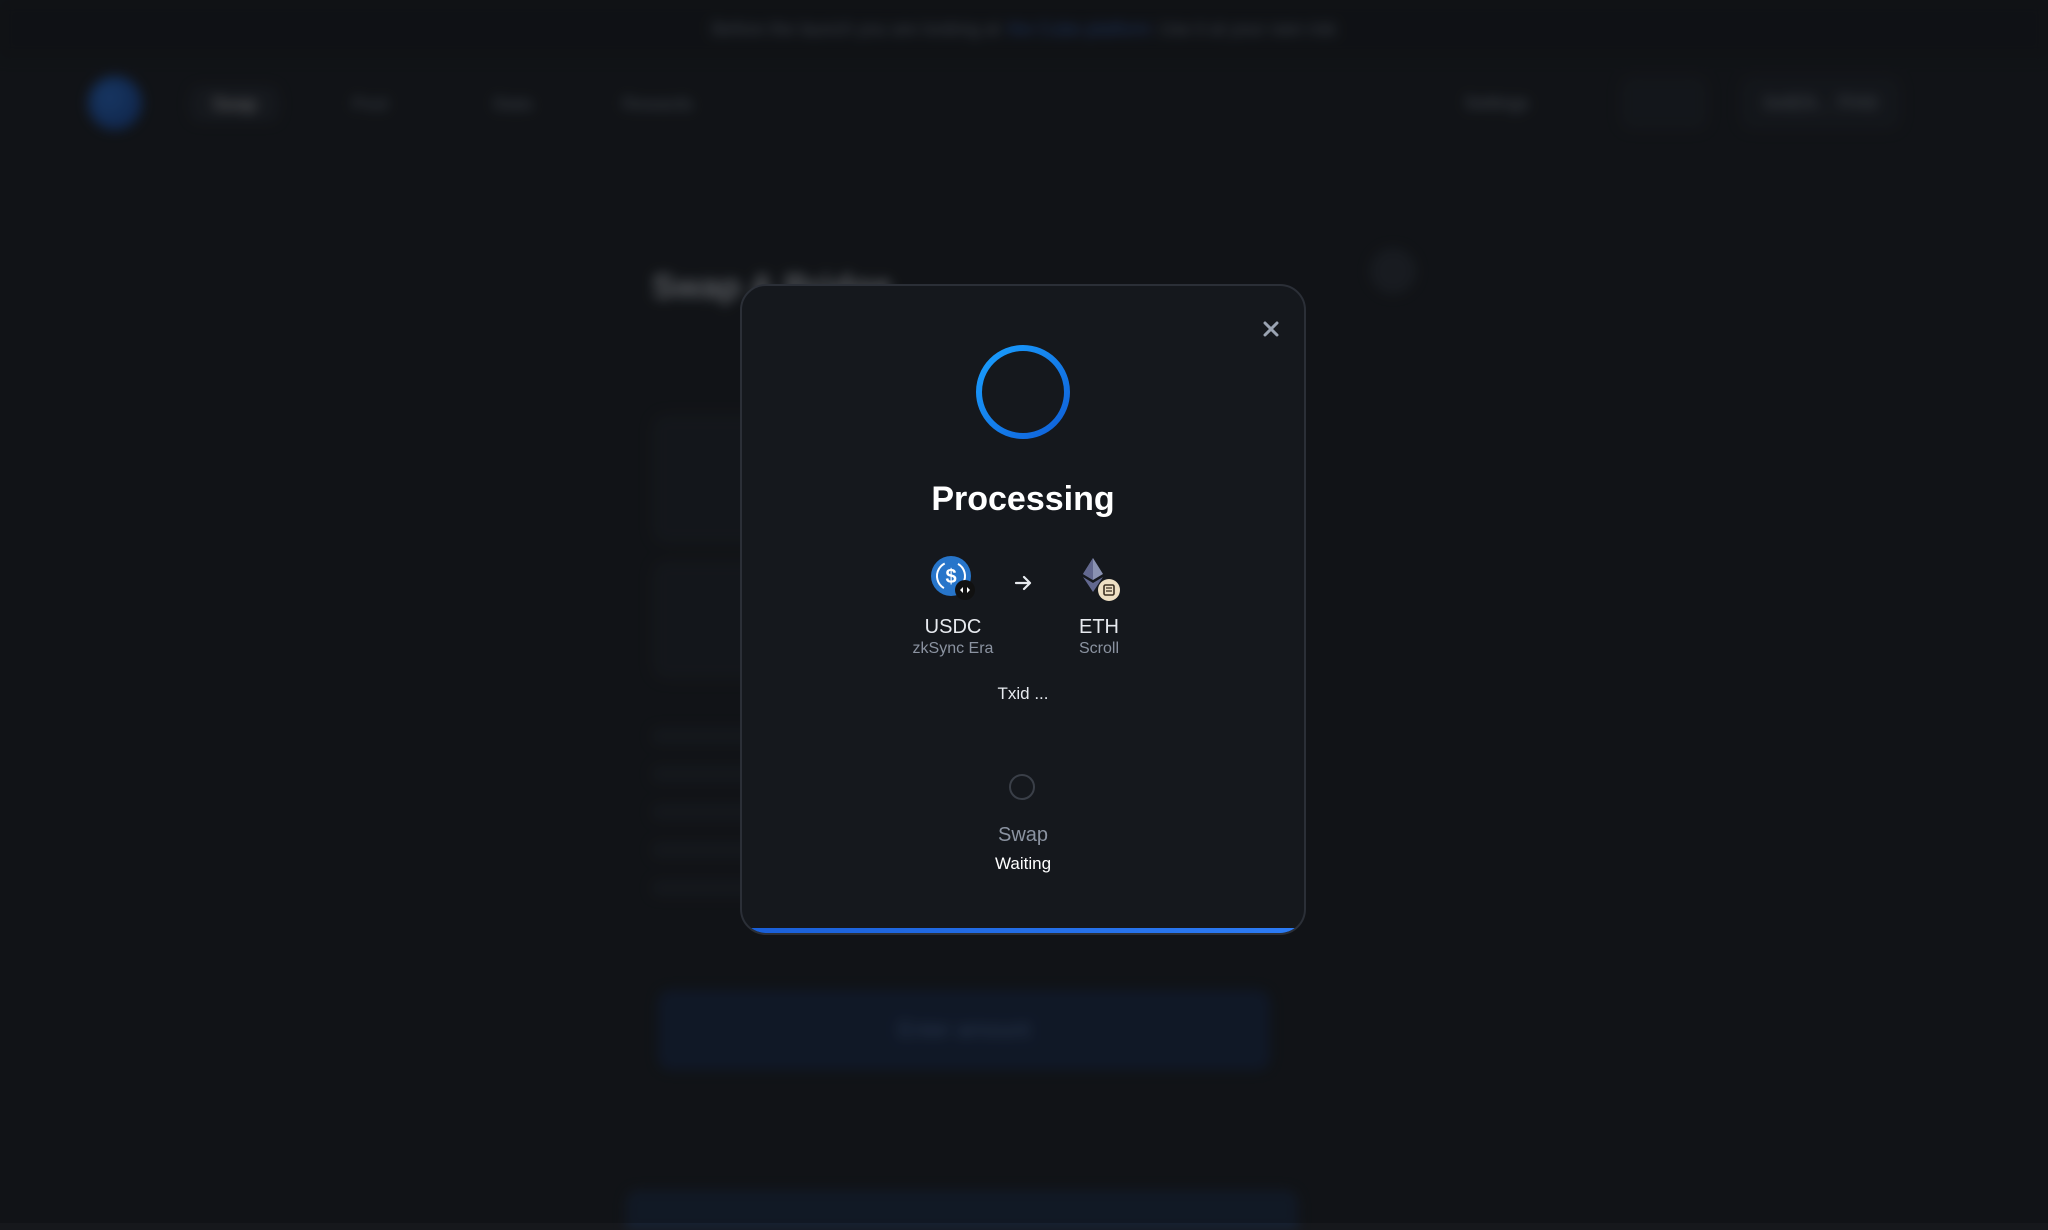  I want to click on close-icon, so click(1271, 329).